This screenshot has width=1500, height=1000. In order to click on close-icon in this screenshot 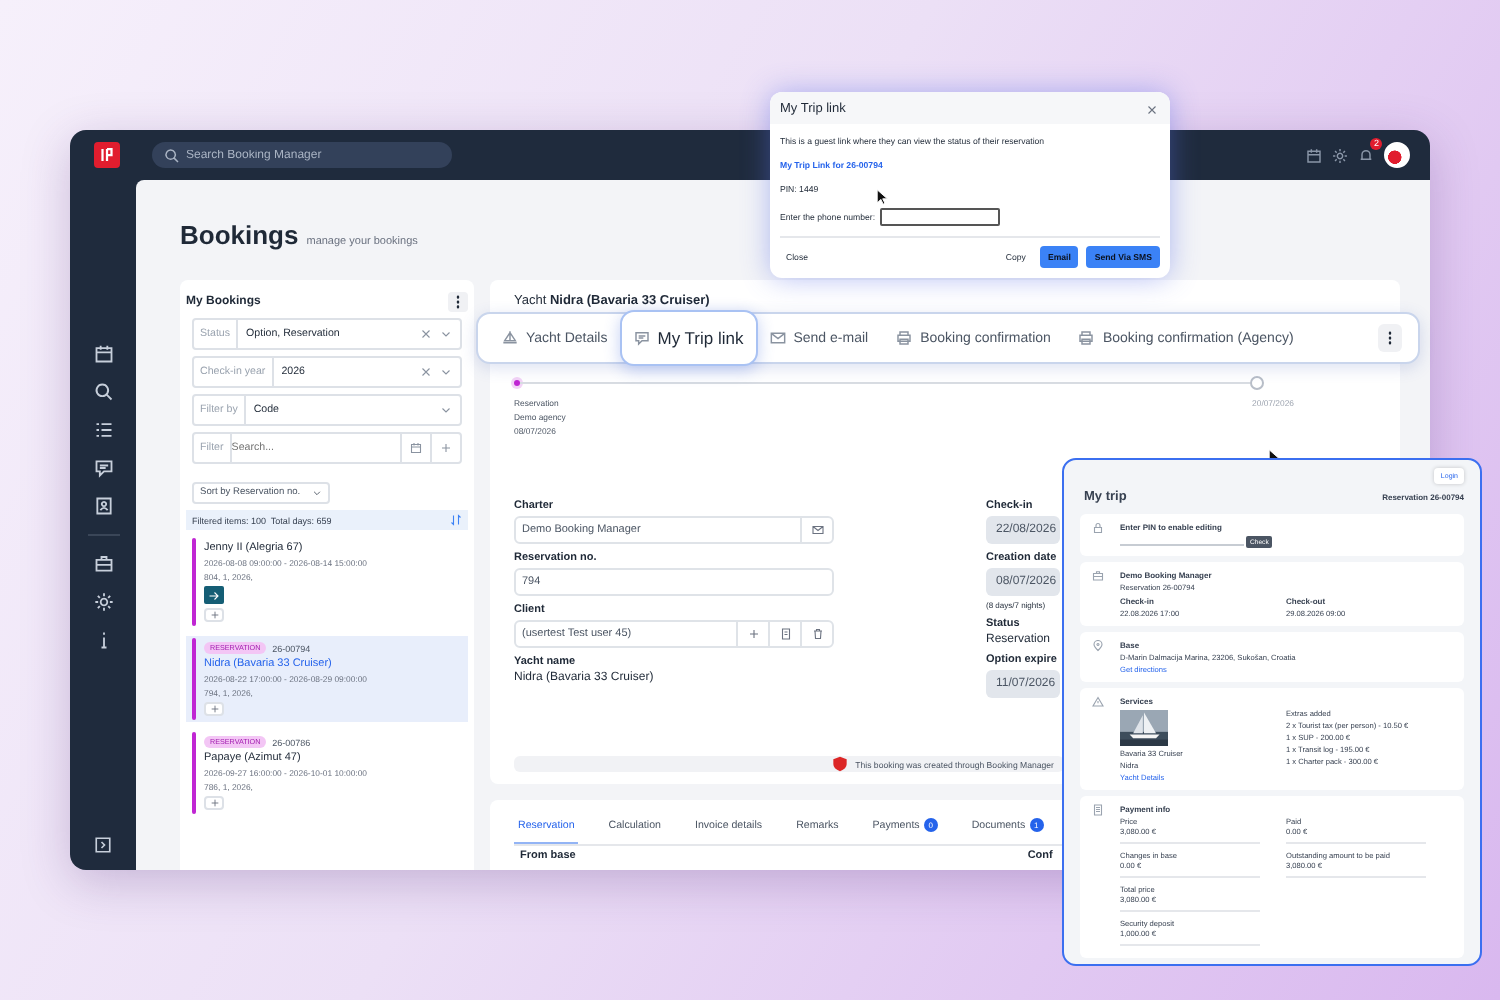, I will do `click(1152, 109)`.